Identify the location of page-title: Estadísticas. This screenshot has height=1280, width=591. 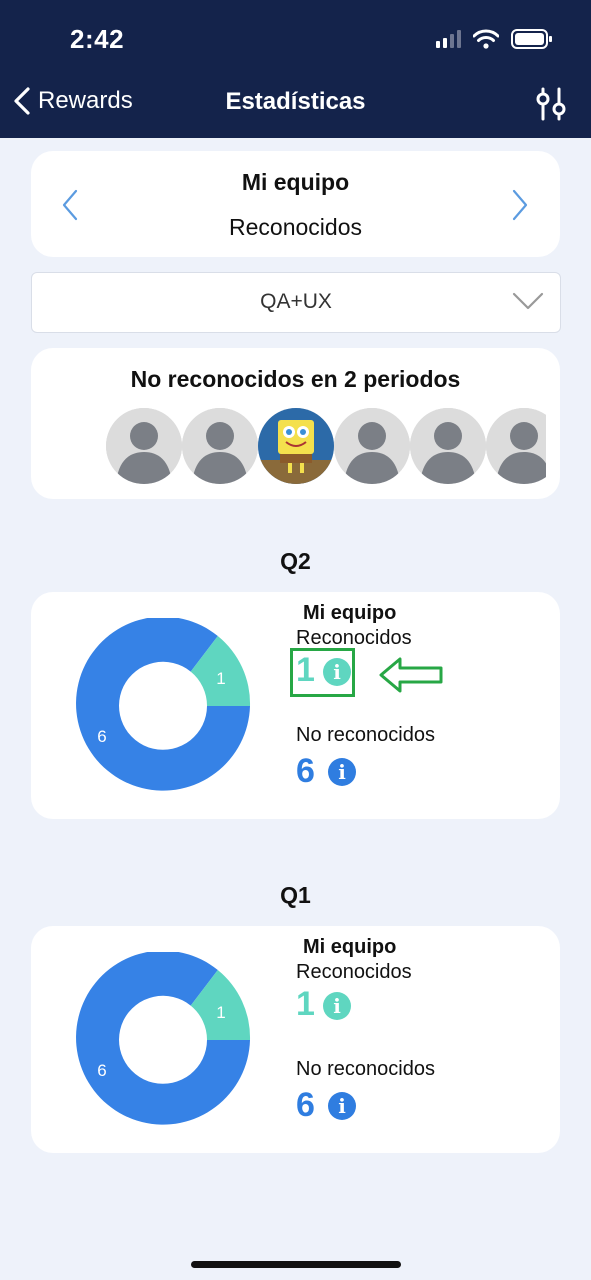
(295, 101).